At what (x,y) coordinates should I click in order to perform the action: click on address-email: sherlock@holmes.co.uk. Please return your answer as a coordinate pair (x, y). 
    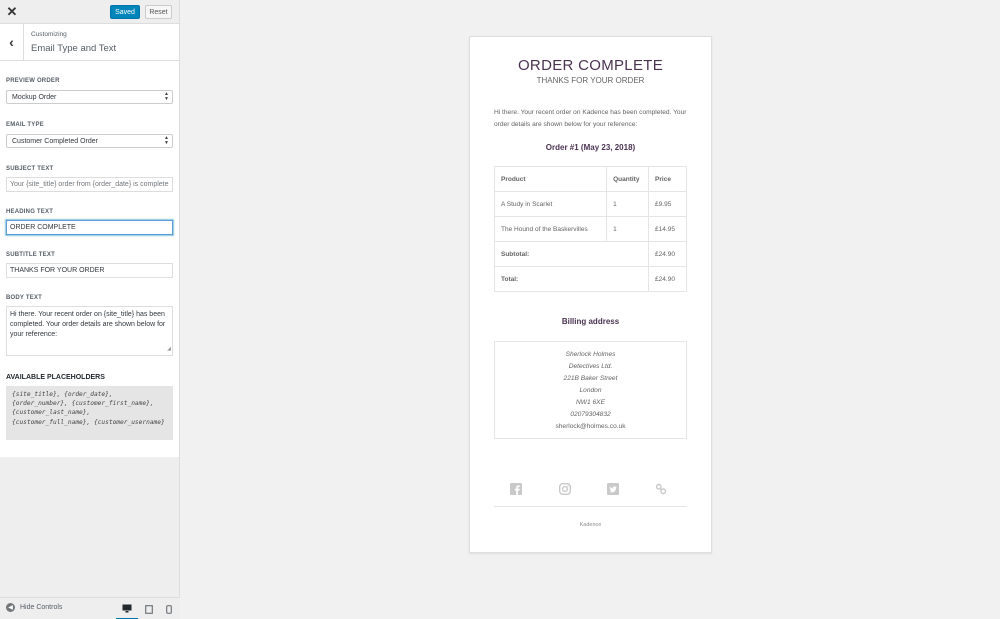
    Looking at the image, I should click on (590, 426).